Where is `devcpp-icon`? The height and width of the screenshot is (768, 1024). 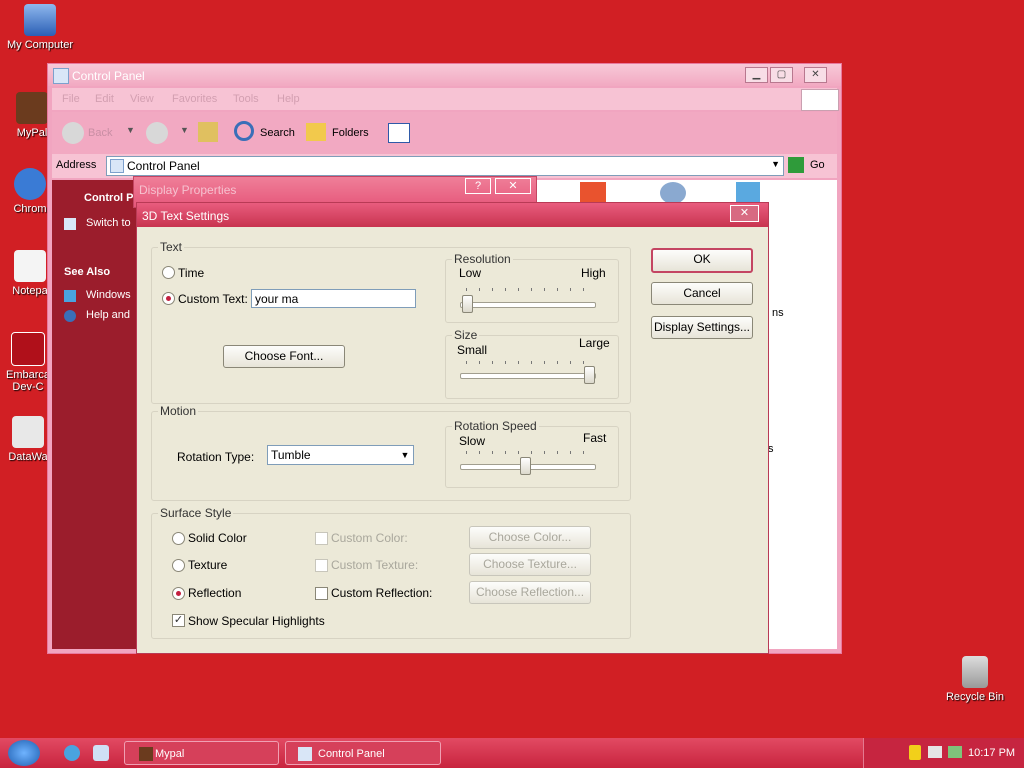 devcpp-icon is located at coordinates (28, 349).